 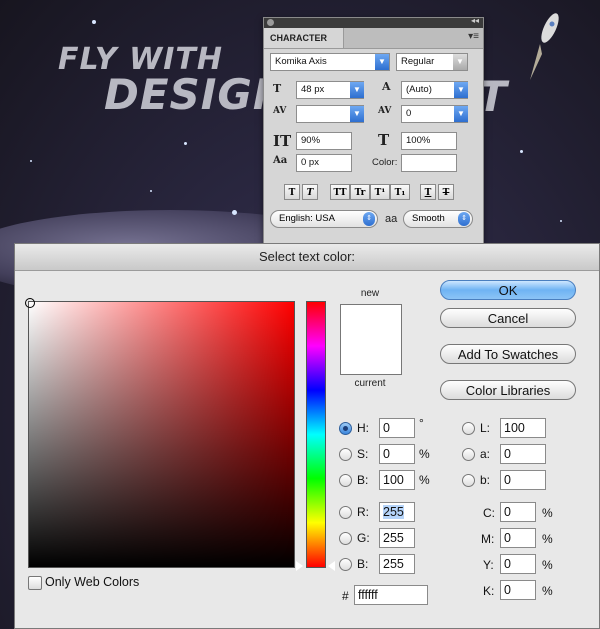 What do you see at coordinates (547, 513) in the screenshot?
I see `cyan-unit: %` at bounding box center [547, 513].